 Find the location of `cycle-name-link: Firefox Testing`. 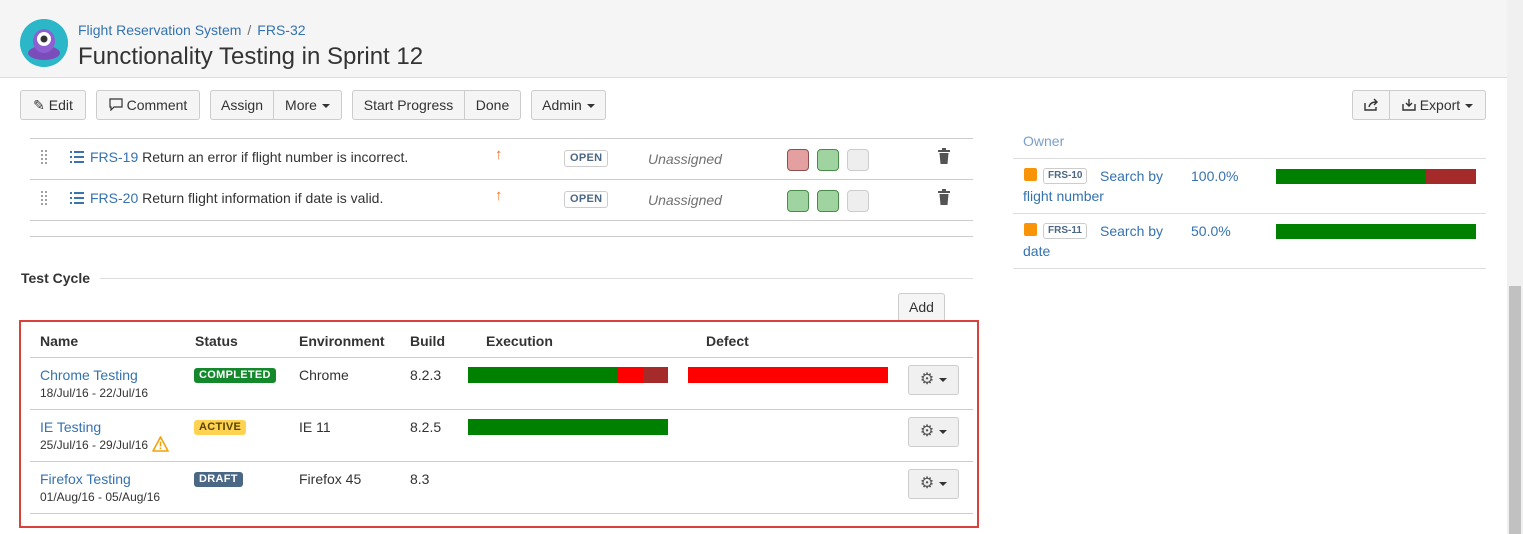

cycle-name-link: Firefox Testing is located at coordinates (85, 479).